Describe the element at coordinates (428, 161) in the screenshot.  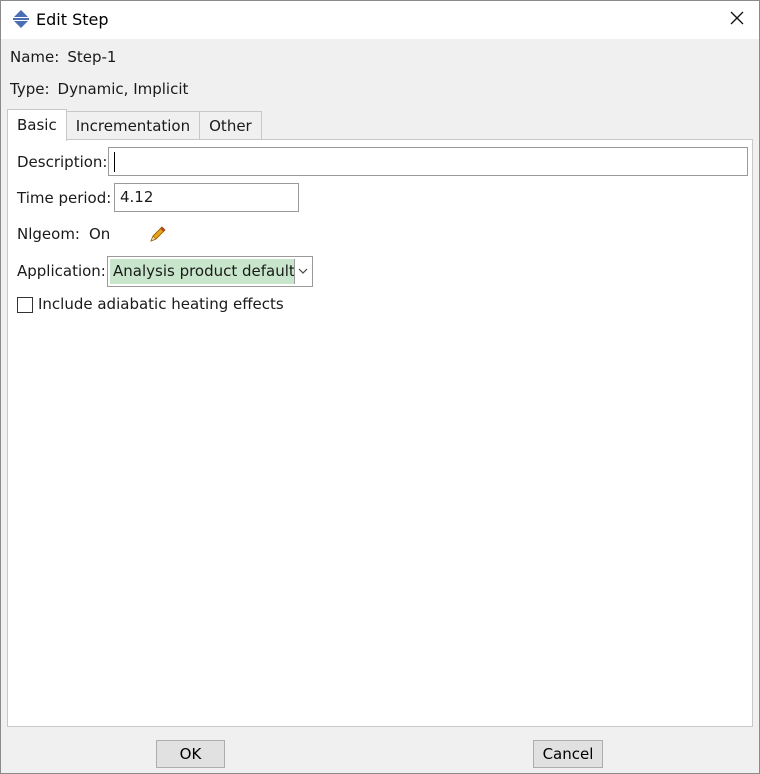
I see `description-field` at that location.